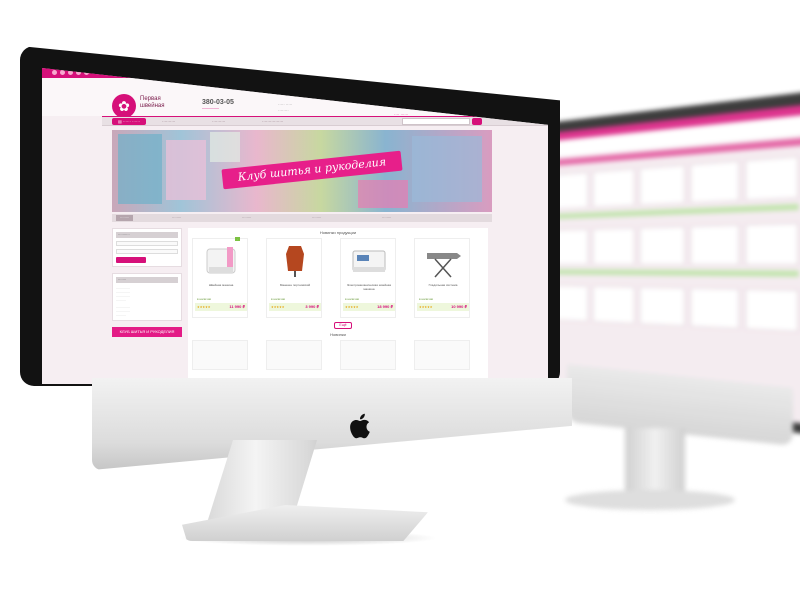  I want to click on product-price-row: ★★★★★ 11 990 ₽, so click(221, 307).